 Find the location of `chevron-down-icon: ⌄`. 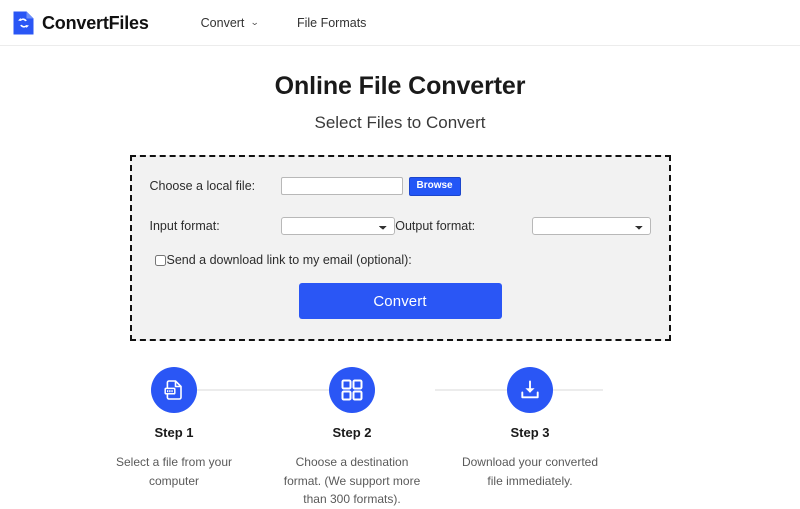

chevron-down-icon: ⌄ is located at coordinates (255, 22).